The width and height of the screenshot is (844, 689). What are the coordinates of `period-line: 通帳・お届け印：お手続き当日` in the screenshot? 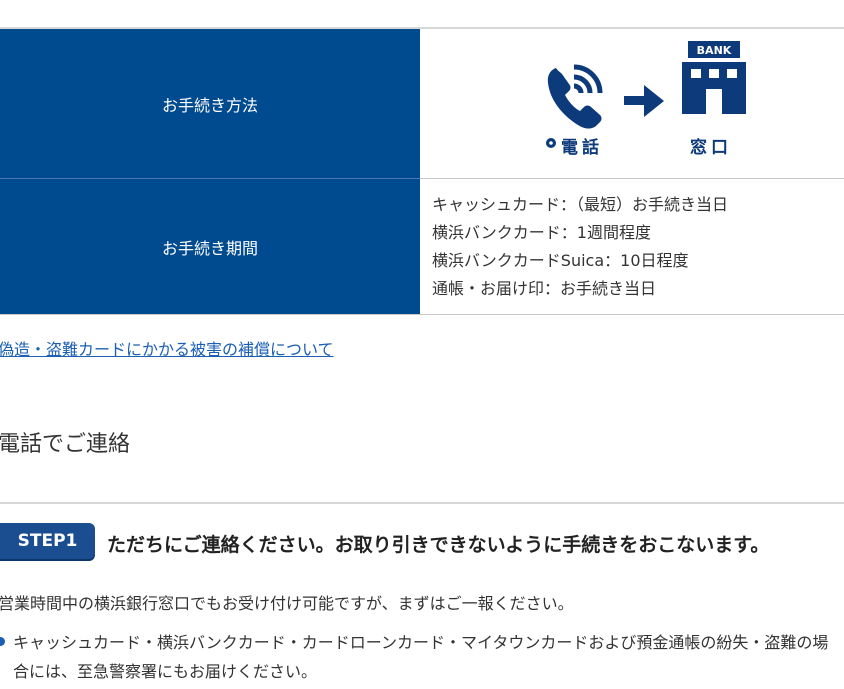 It's located at (544, 288).